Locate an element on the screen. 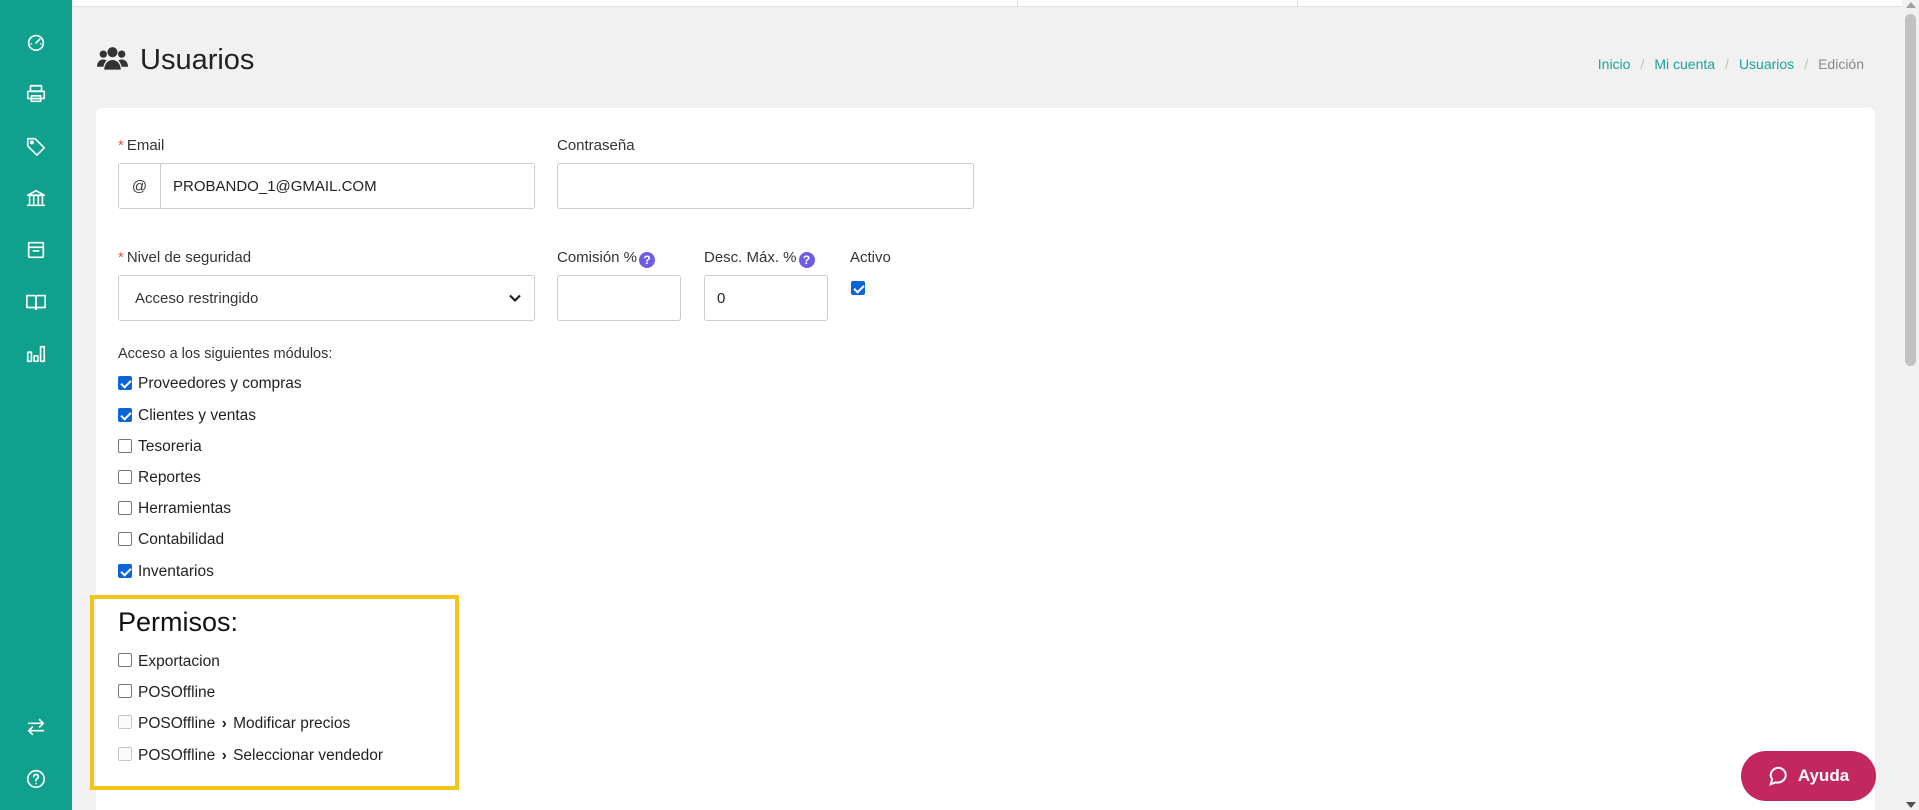 The height and width of the screenshot is (810, 1919). module-label-contabilidad: Contabilidad is located at coordinates (181, 539).